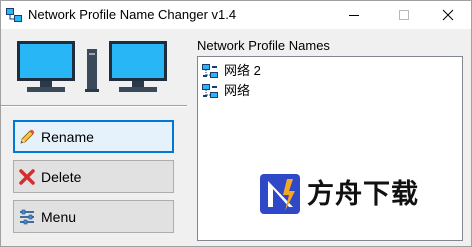 Image resolution: width=472 pixels, height=247 pixels. What do you see at coordinates (27, 136) in the screenshot?
I see `pencil-icon` at bounding box center [27, 136].